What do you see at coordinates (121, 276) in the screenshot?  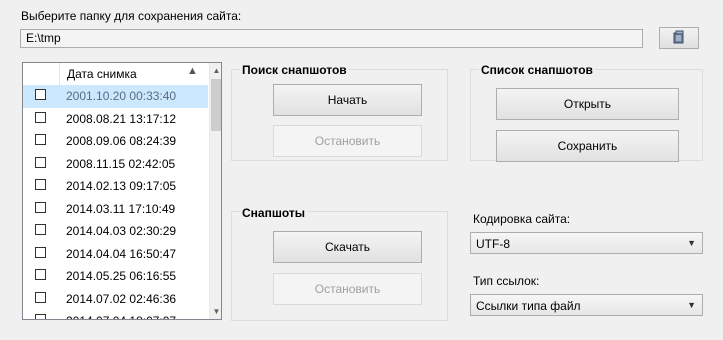 I see `snapshot-date: 2014.05.25 06:16:55` at bounding box center [121, 276].